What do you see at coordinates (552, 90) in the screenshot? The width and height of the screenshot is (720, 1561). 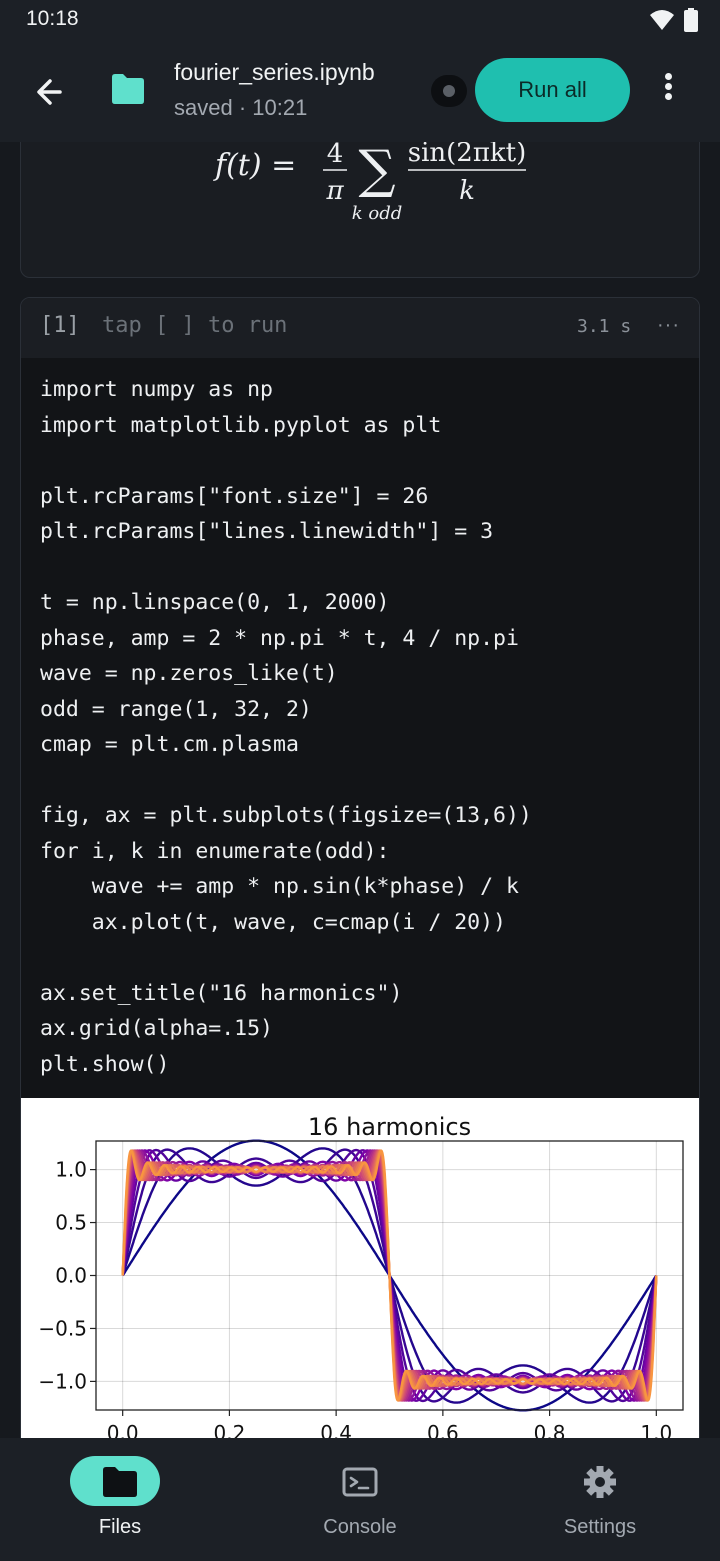 I see `run-all-button: Run all` at bounding box center [552, 90].